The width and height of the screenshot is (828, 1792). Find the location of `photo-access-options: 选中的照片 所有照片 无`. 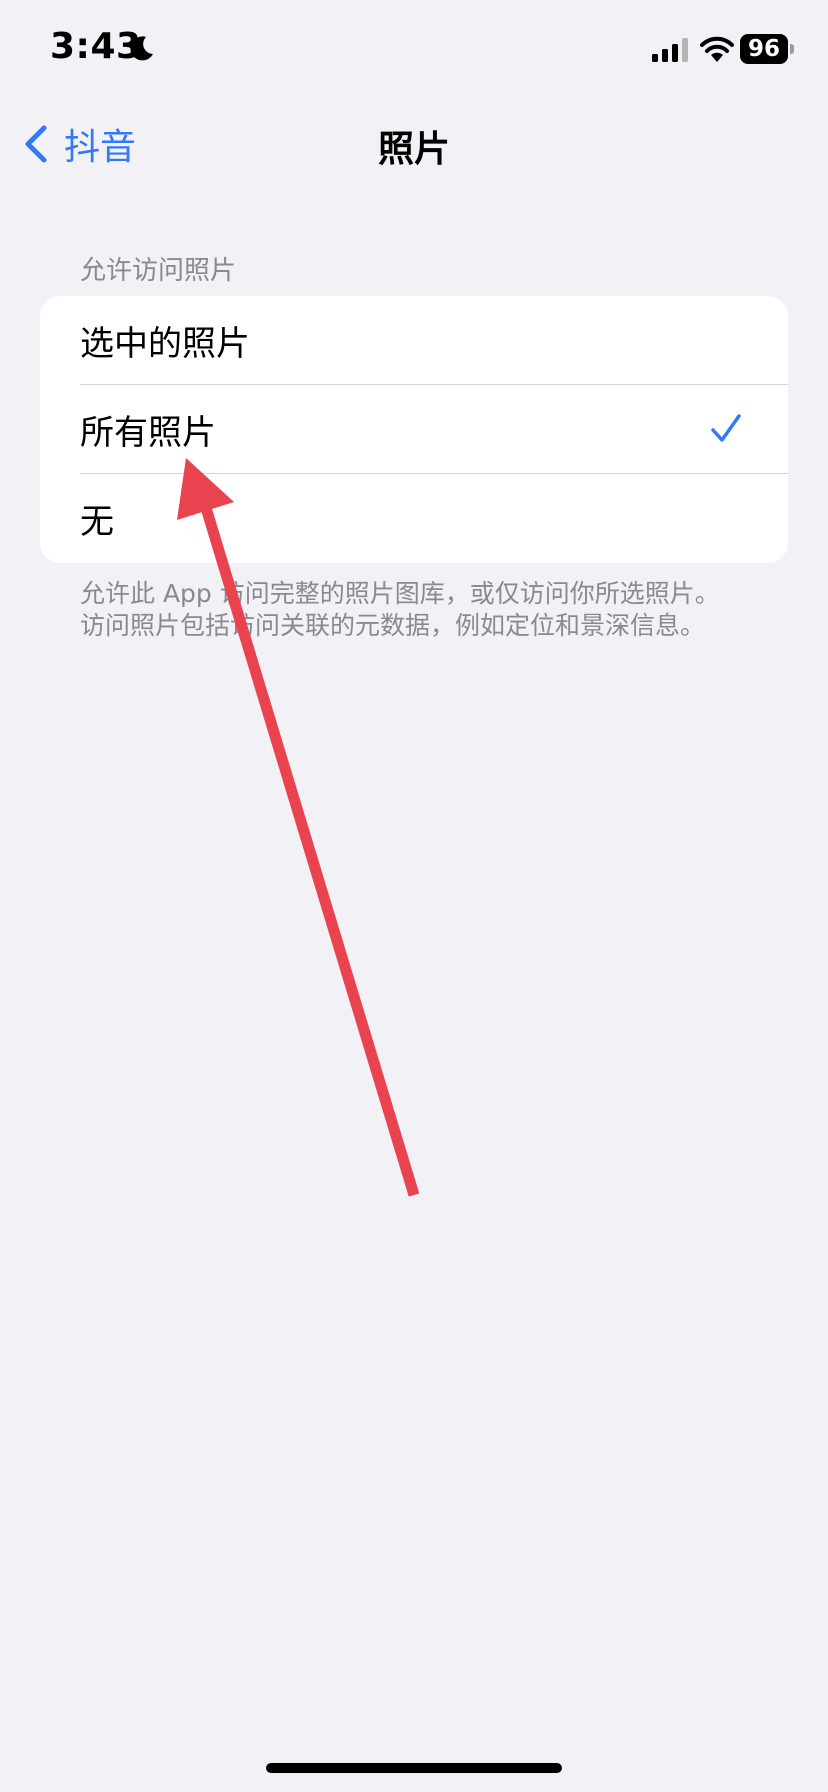

photo-access-options: 选中的照片 所有照片 无 is located at coordinates (414, 429).